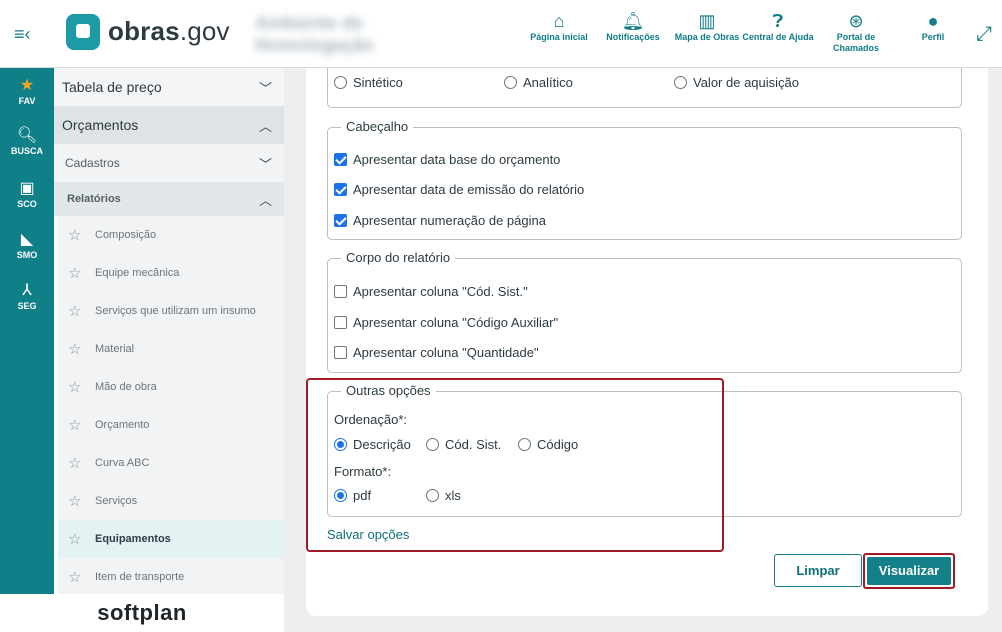  I want to click on checkbox-label: Apresentar data base do orçamento, so click(457, 159).